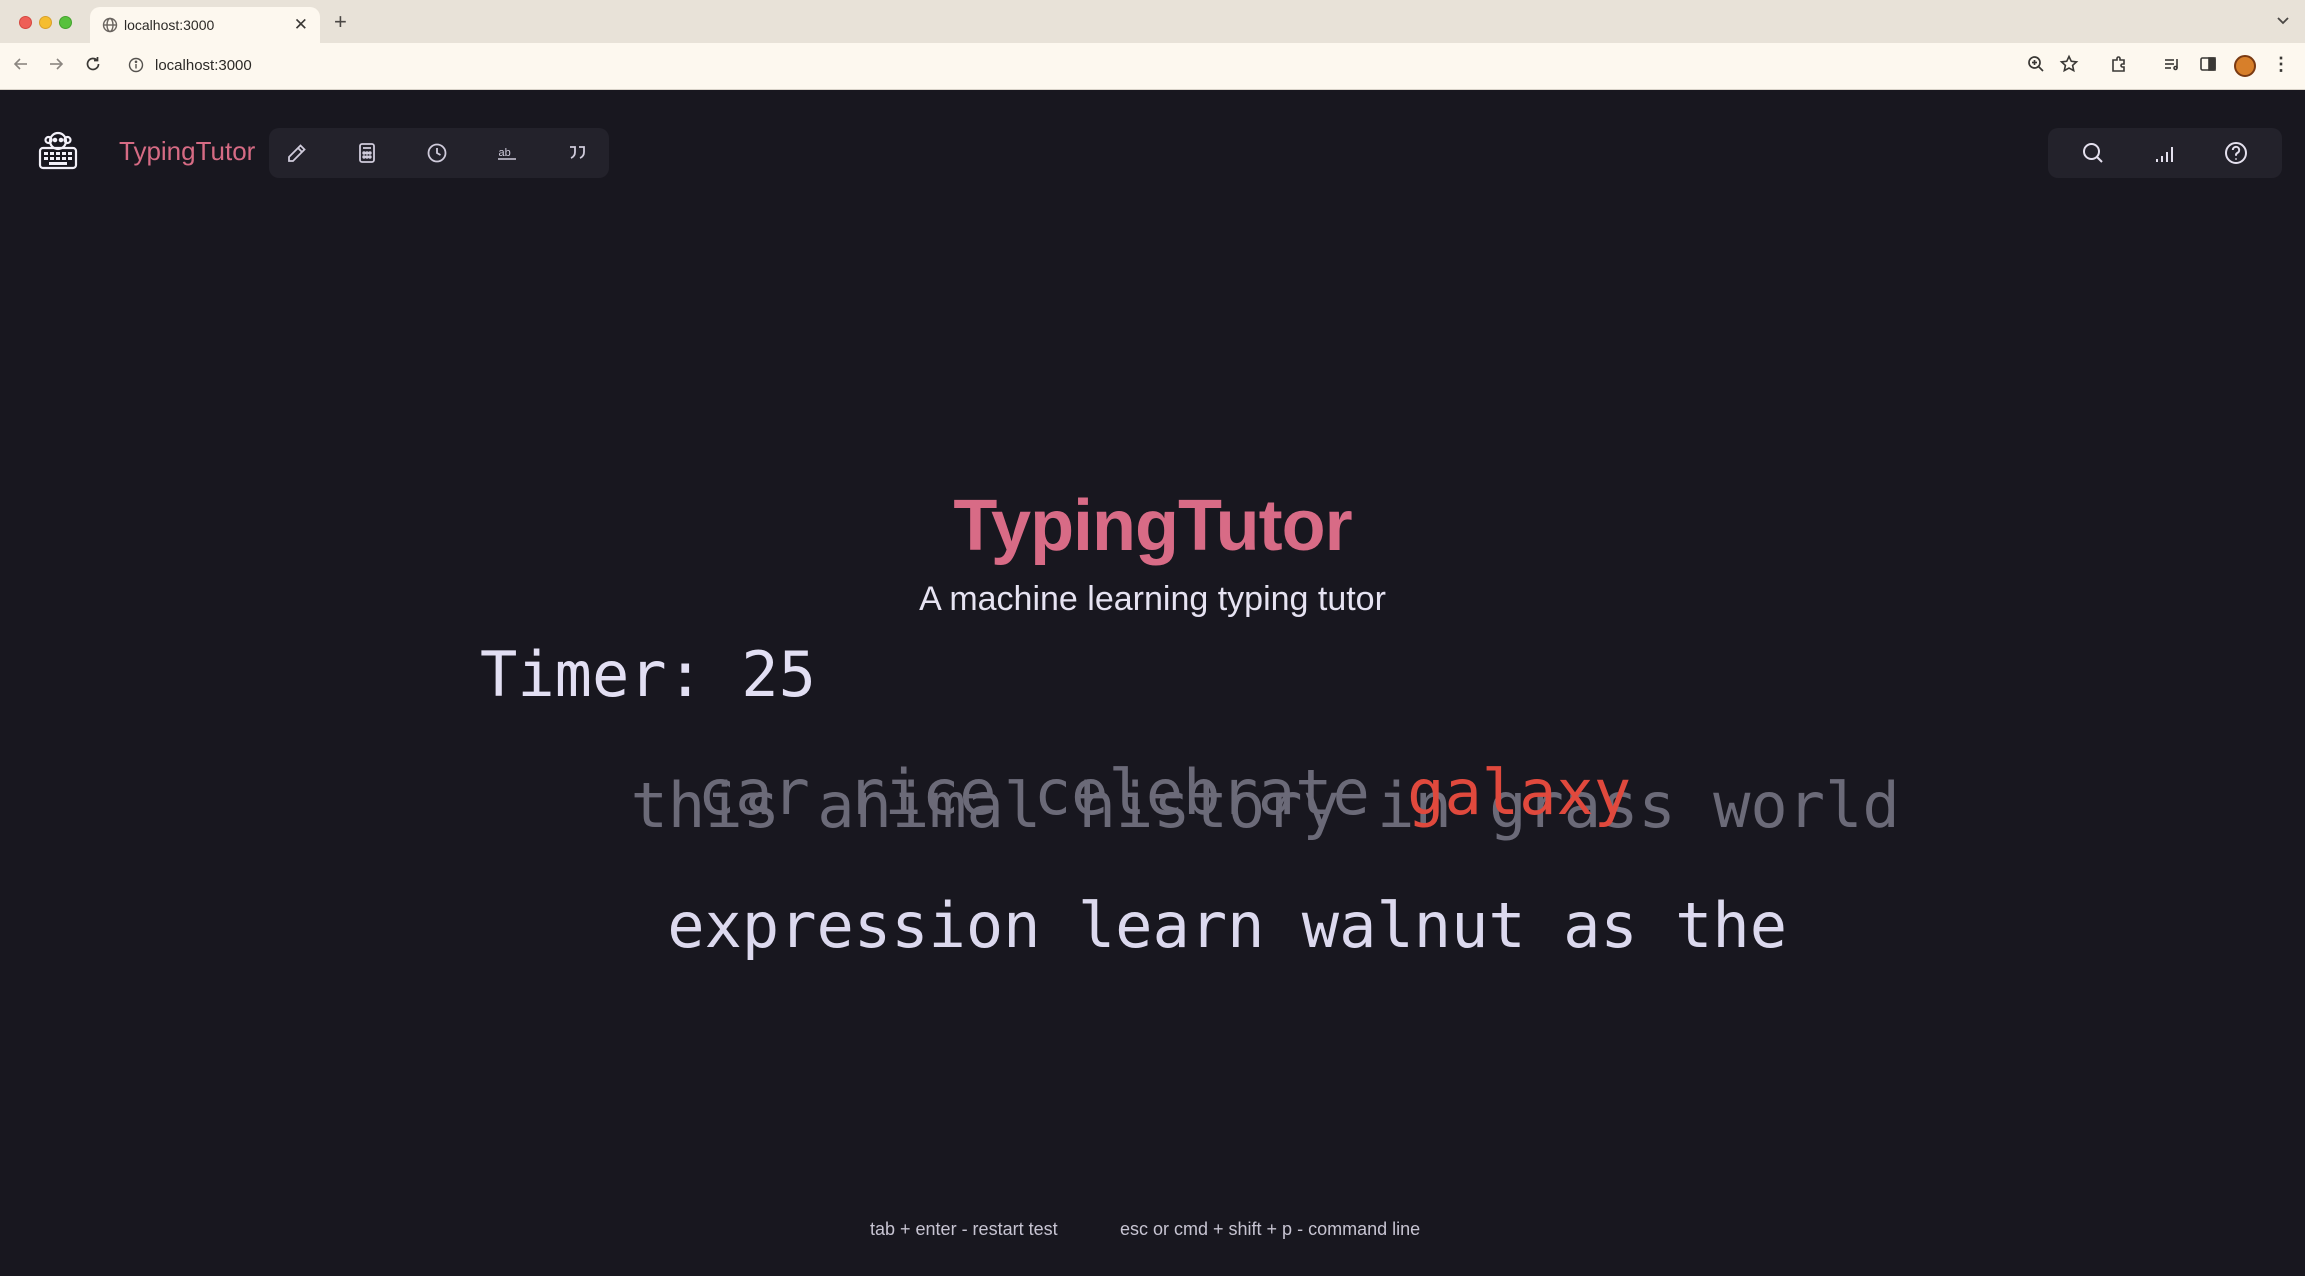  Describe the element at coordinates (1227, 925) in the screenshot. I see `upcoming-words: expression learn walnut as the` at that location.